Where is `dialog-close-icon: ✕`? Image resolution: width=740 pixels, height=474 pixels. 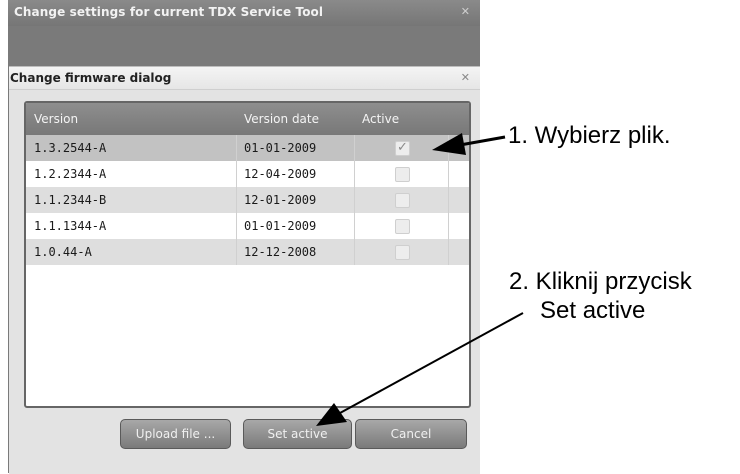 dialog-close-icon: ✕ is located at coordinates (465, 77).